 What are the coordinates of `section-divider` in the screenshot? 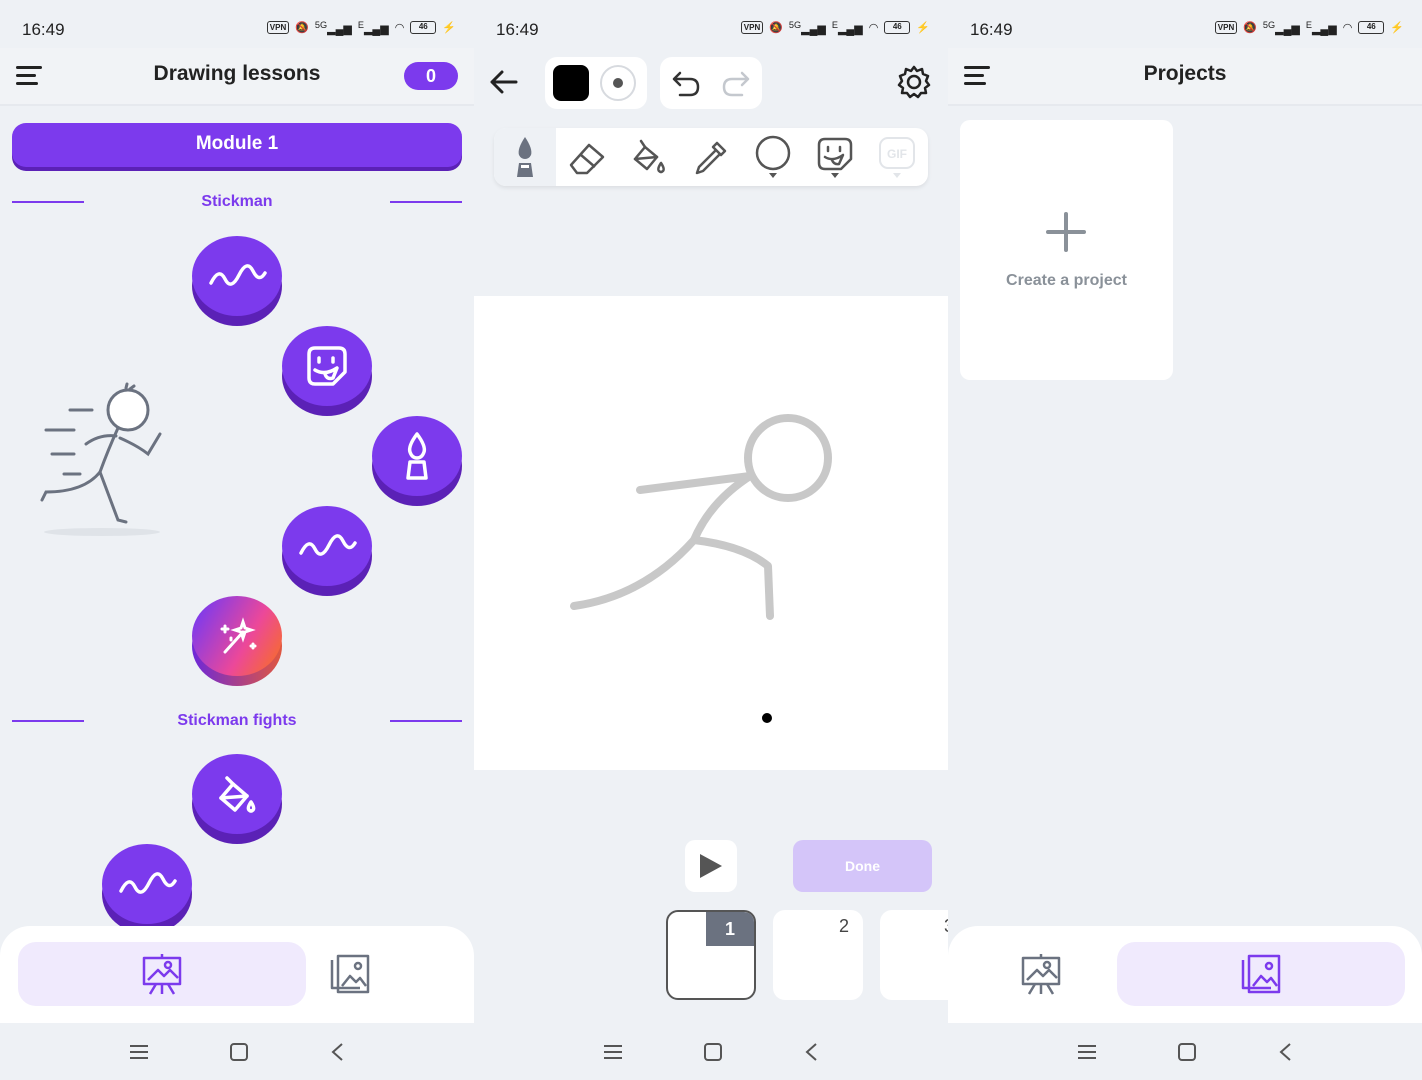 It's located at (426, 202).